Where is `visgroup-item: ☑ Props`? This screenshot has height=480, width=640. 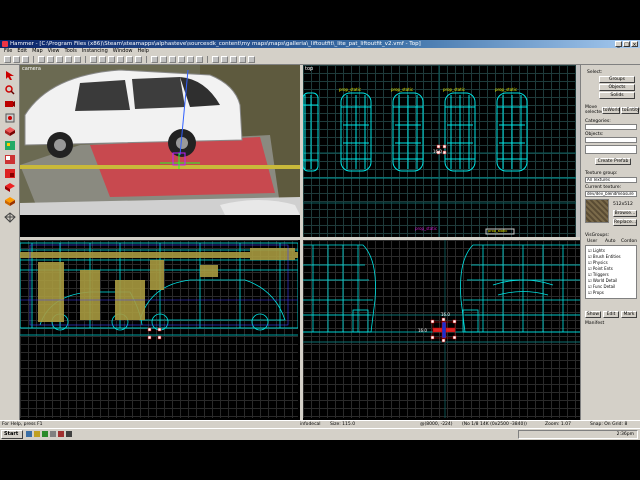
visgroup-item: ☑ Props is located at coordinates (604, 293).